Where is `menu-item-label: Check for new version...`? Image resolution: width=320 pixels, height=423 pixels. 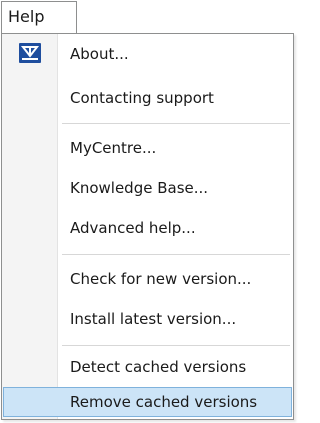
menu-item-label: Check for new version... is located at coordinates (161, 279).